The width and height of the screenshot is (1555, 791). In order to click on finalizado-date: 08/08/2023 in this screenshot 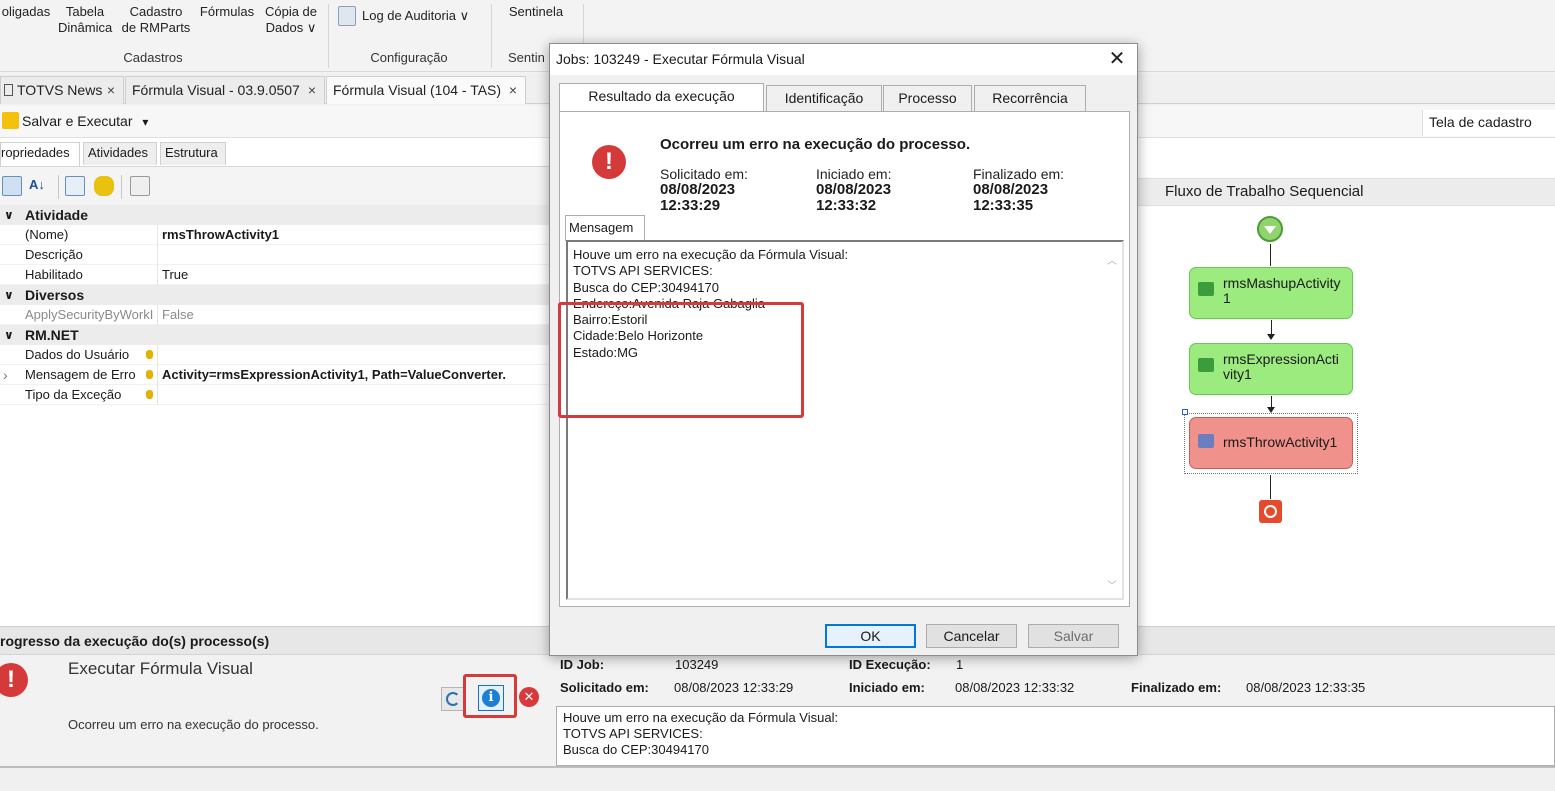, I will do `click(1011, 189)`.